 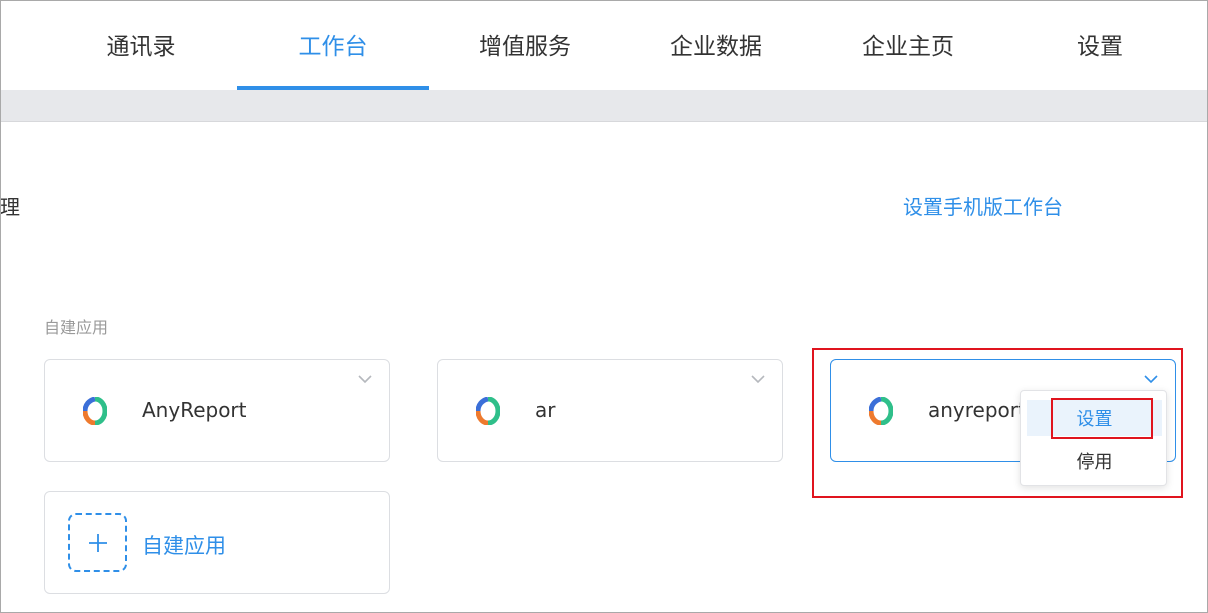 I want to click on toolbar-band, so click(x=604, y=106).